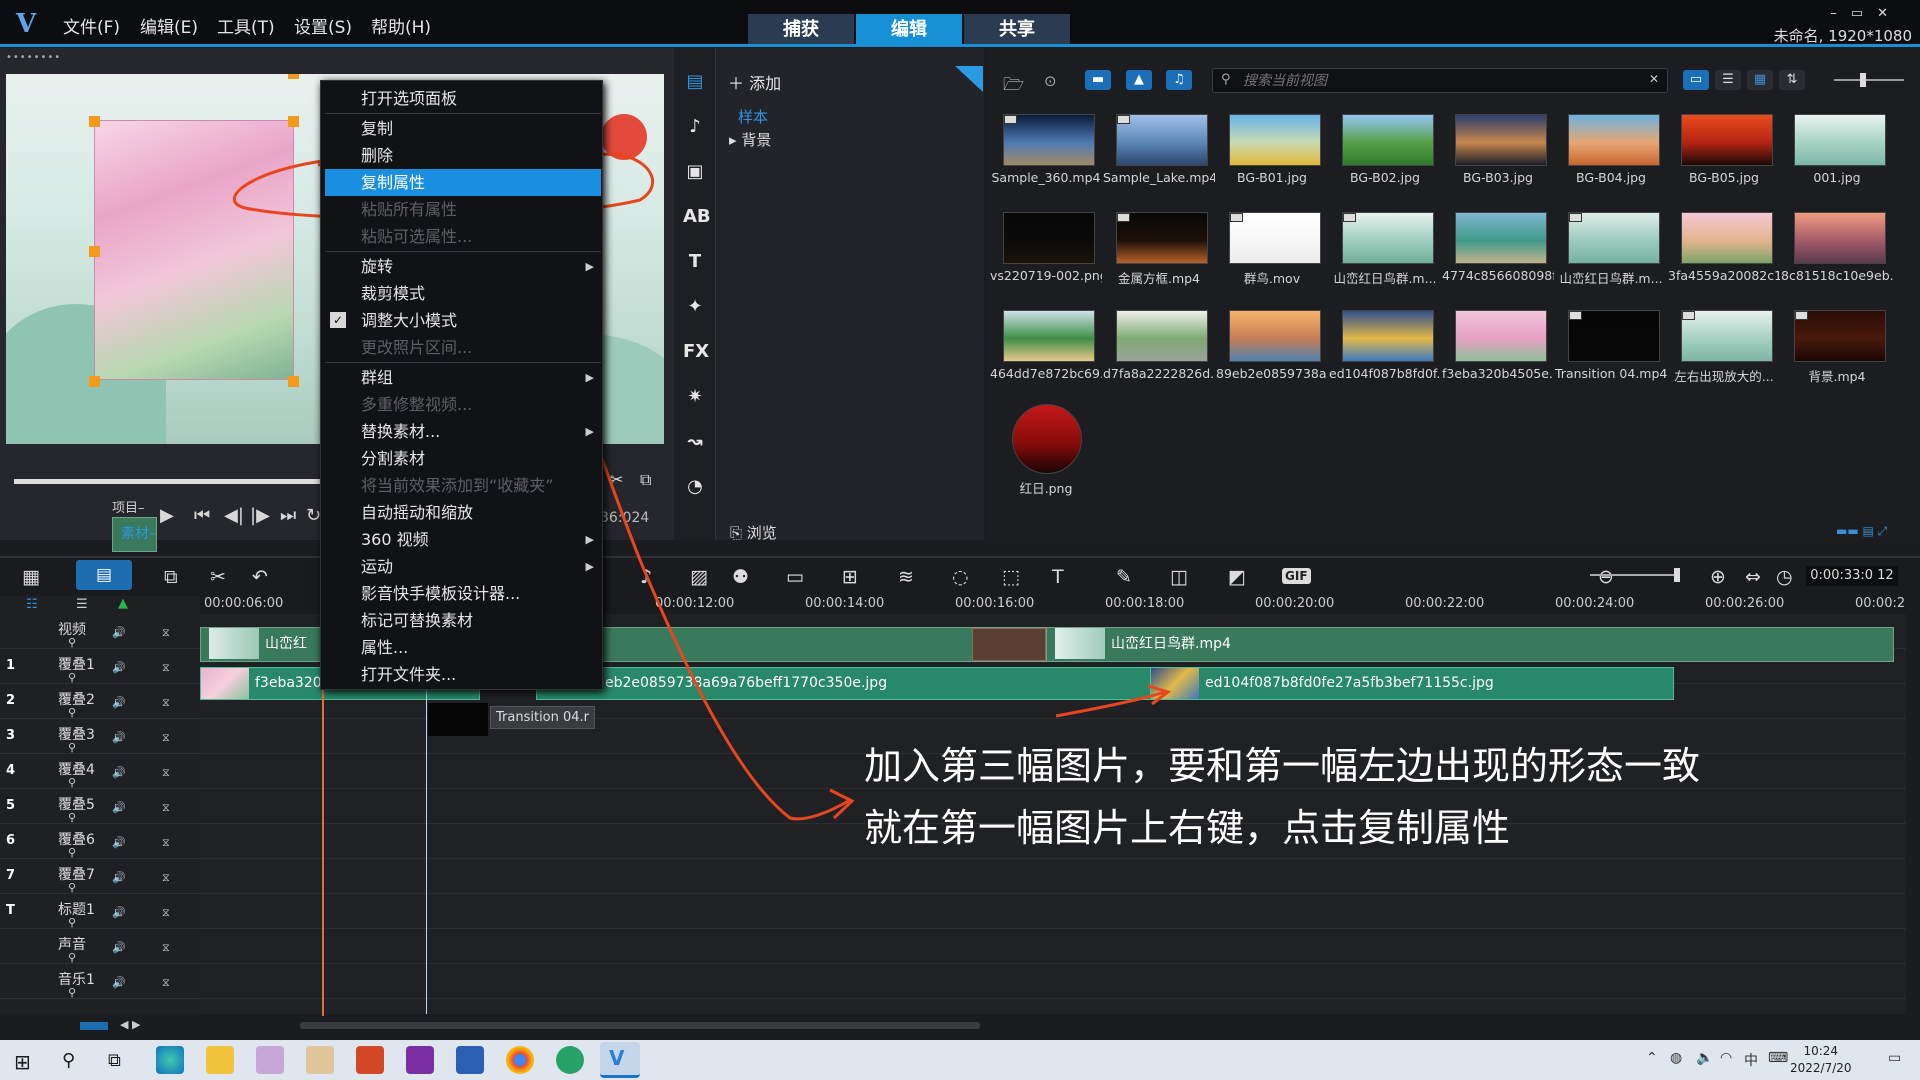 This screenshot has width=1920, height=1080. I want to click on media-thumbnail: 背景.mp4, so click(1836, 350).